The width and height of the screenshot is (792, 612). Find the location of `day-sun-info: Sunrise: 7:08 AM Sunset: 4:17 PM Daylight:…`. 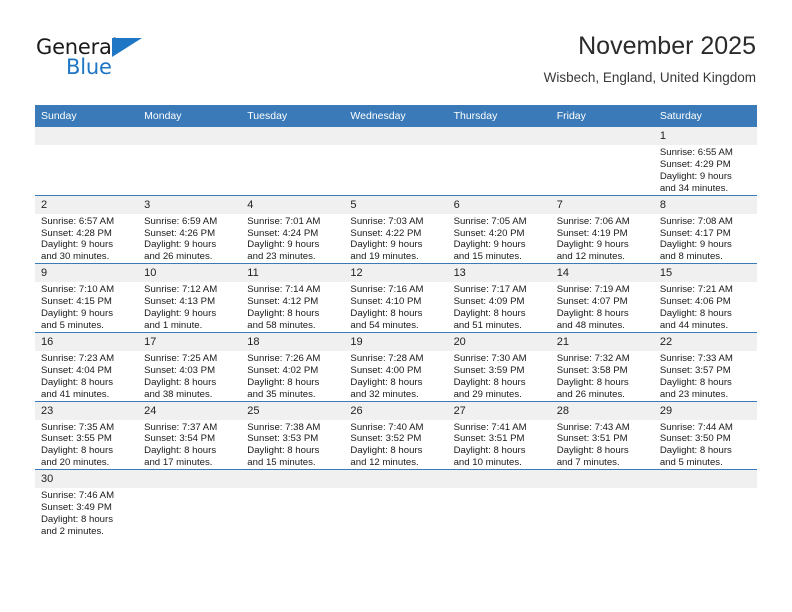

day-sun-info: Sunrise: 7:08 AM Sunset: 4:17 PM Daylight:… is located at coordinates (705, 239).